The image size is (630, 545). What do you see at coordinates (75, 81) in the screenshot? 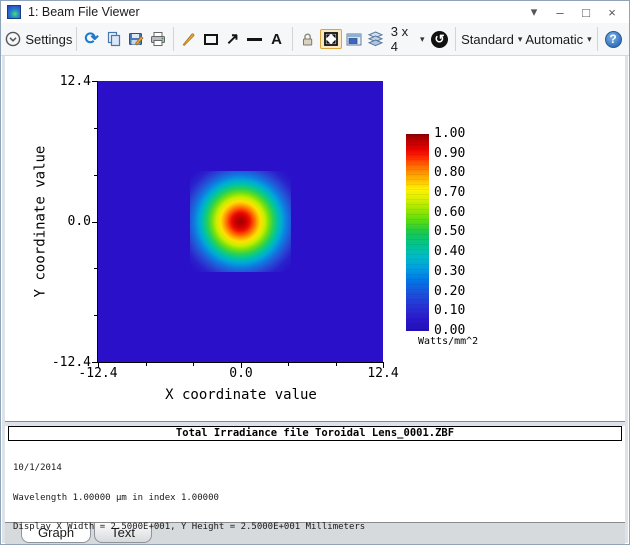
I see `y-tick-label: 12.4` at bounding box center [75, 81].